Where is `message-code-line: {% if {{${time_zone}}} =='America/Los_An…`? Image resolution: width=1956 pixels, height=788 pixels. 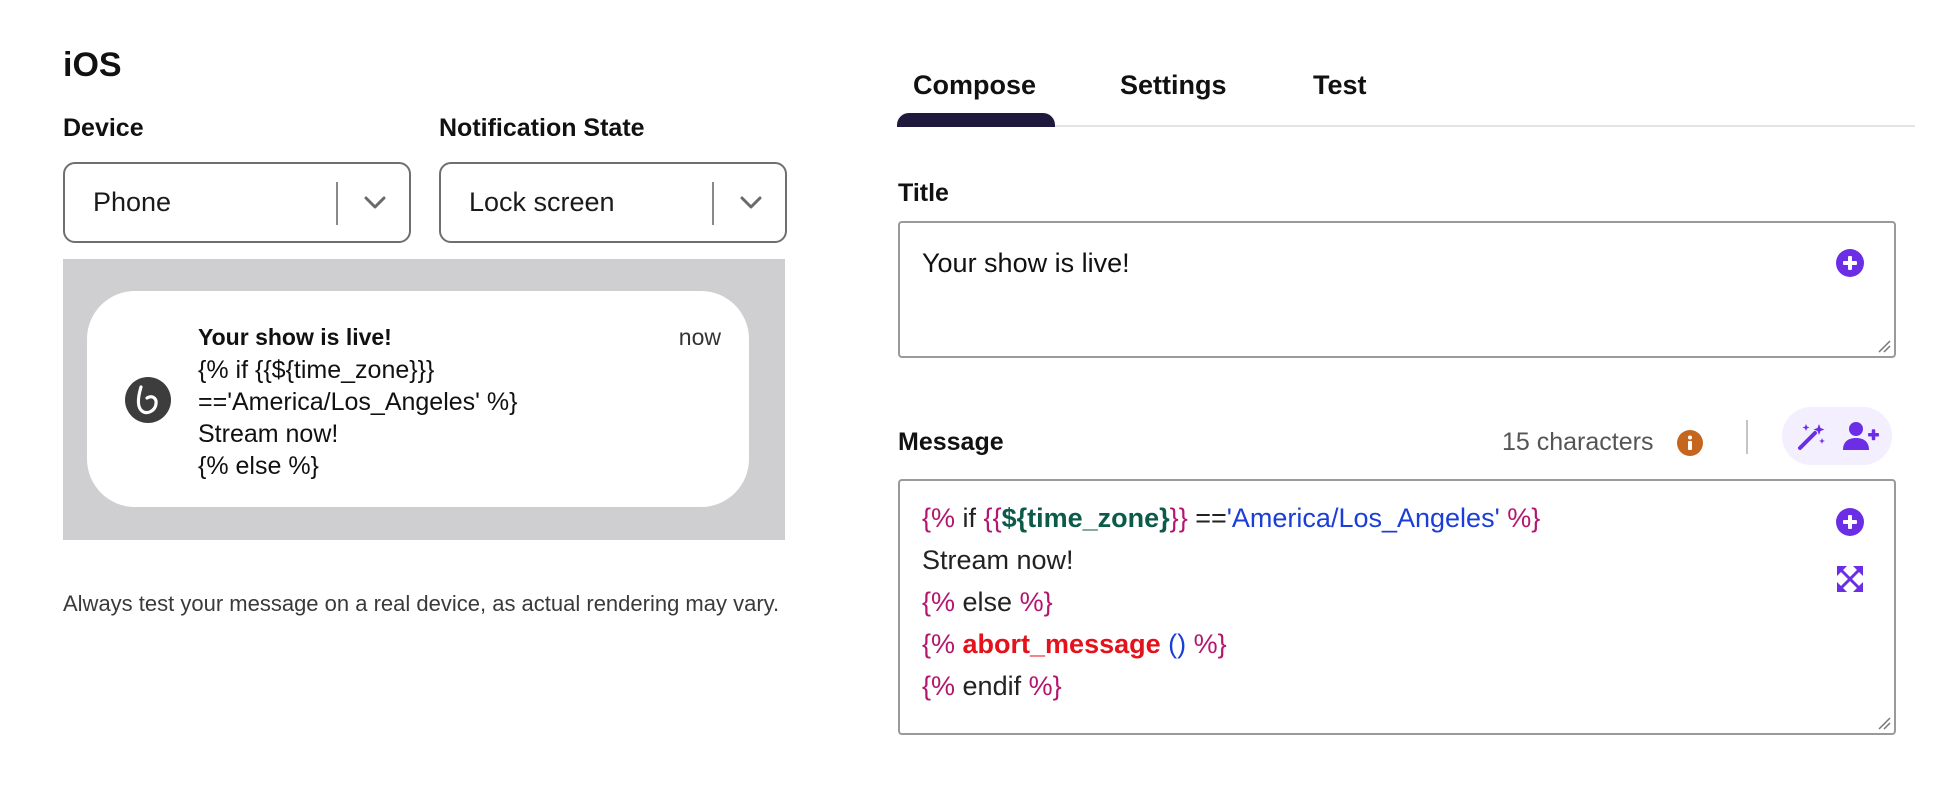 message-code-line: {% if {{${time_zone}}} =='America/Los_An… is located at coordinates (1231, 518).